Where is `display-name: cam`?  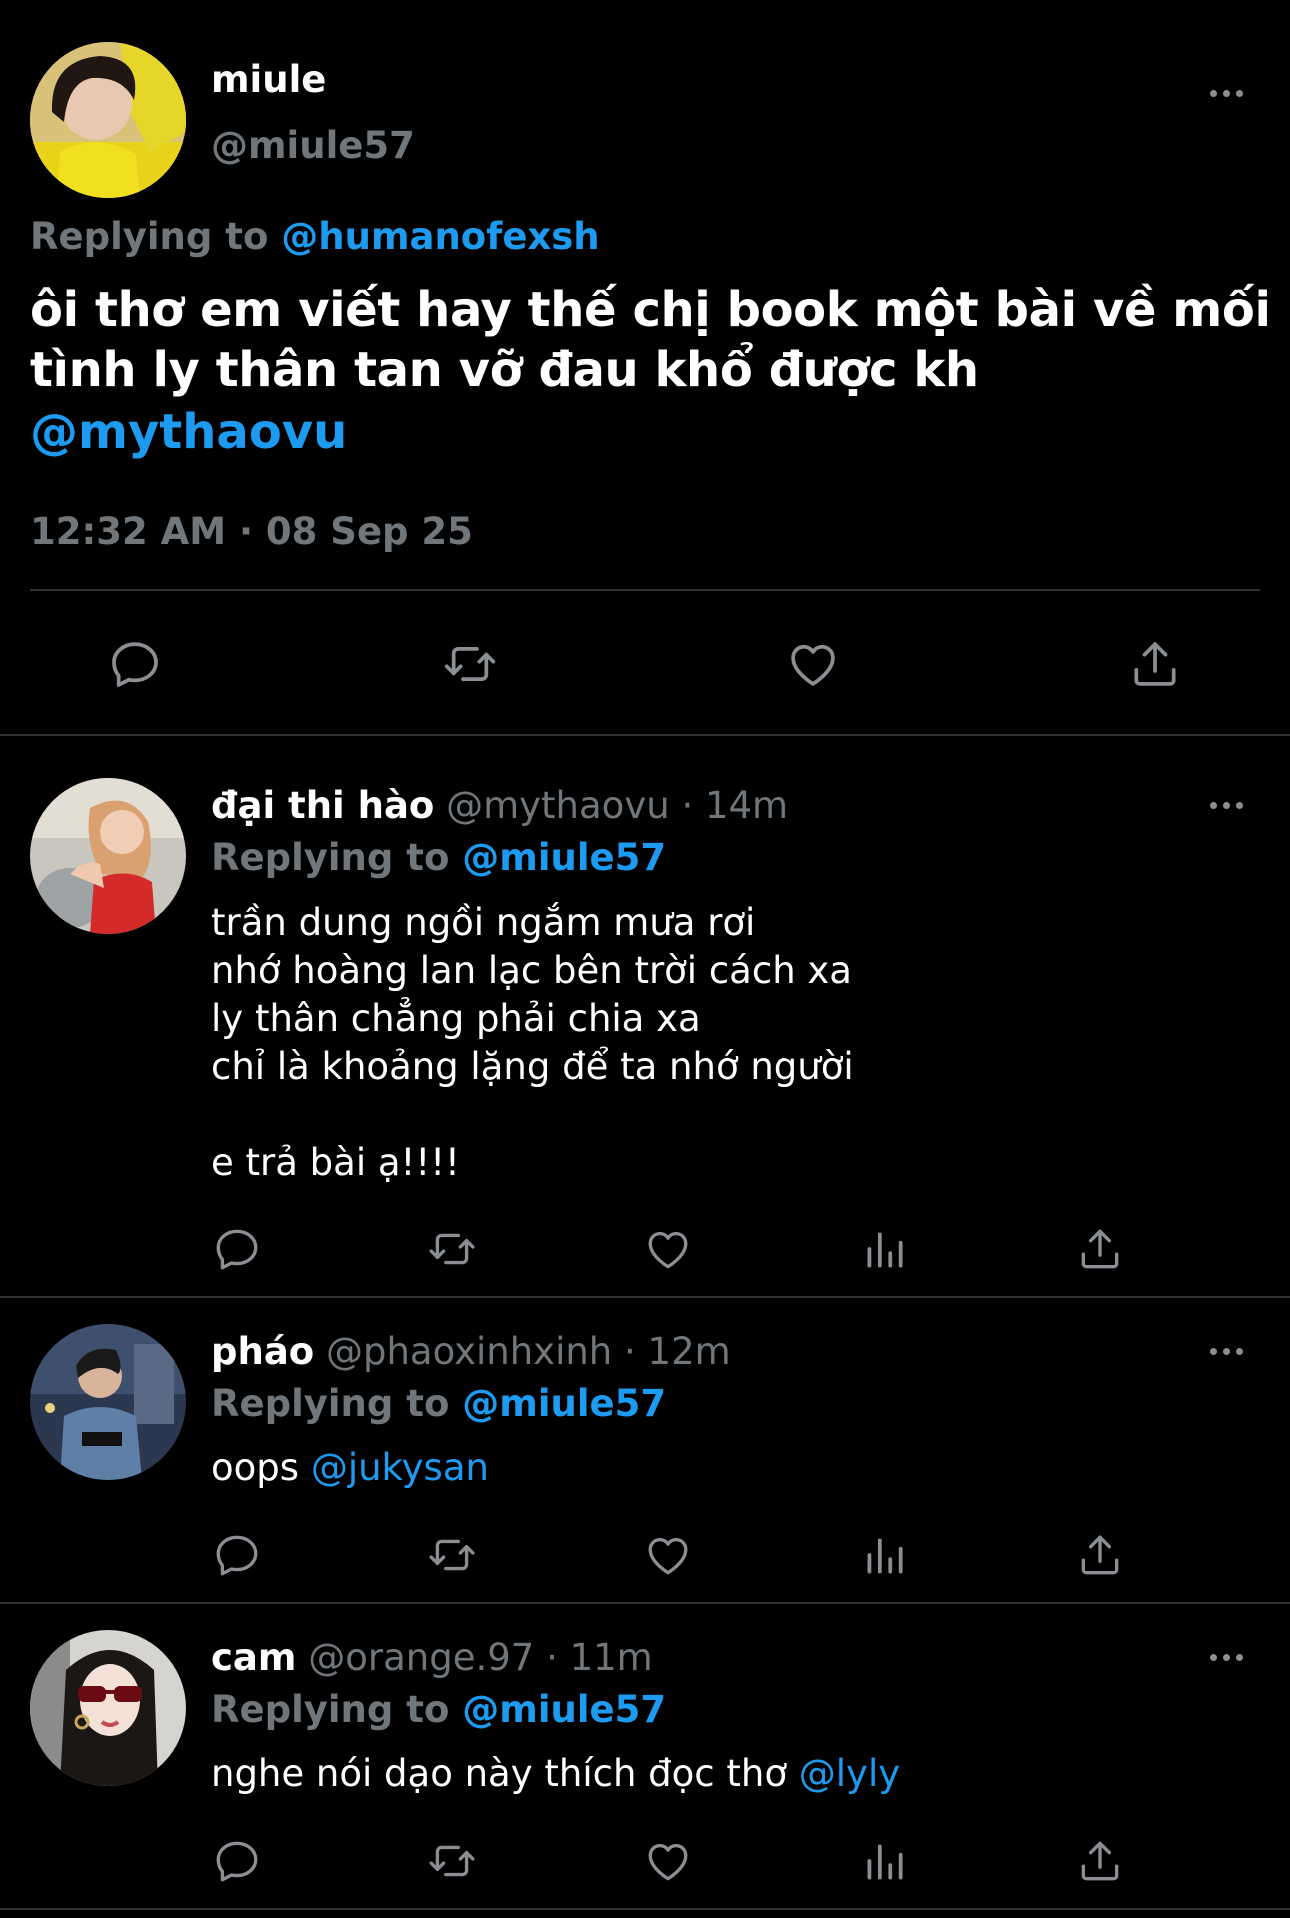
display-name: cam is located at coordinates (253, 1657).